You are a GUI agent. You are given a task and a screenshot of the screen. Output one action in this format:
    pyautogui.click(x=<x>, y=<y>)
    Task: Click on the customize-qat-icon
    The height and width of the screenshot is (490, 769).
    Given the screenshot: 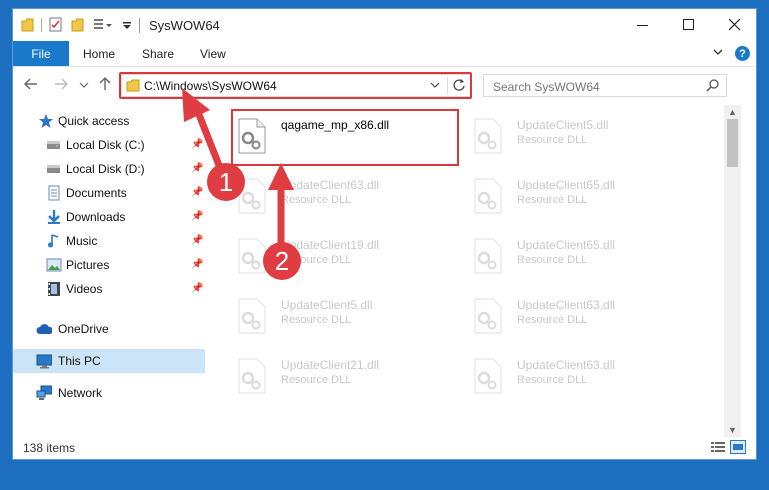 What is the action you would take?
    pyautogui.click(x=104, y=25)
    